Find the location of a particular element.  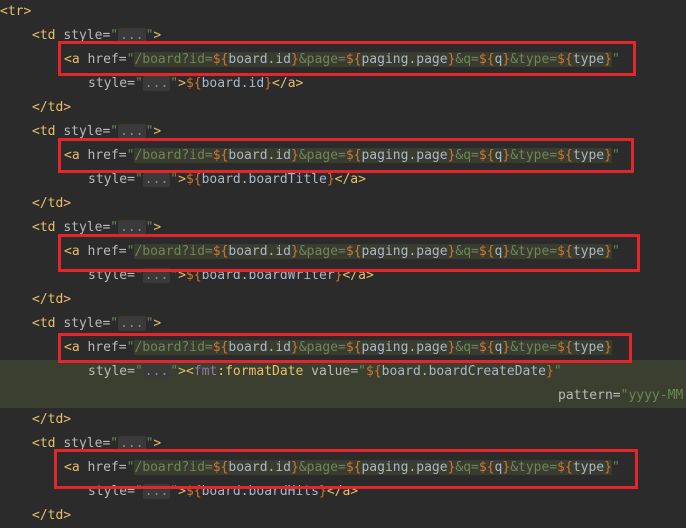

td-close: </td> is located at coordinates (52, 419).